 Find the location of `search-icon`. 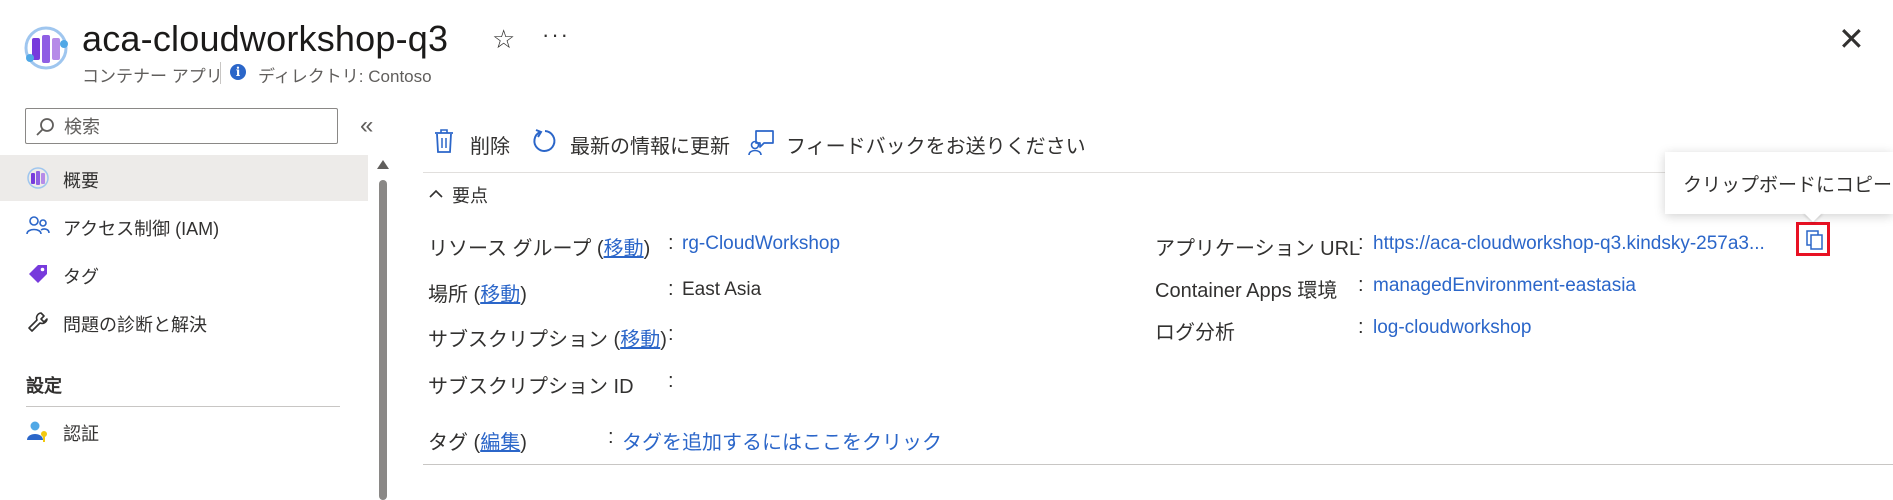

search-icon is located at coordinates (45, 127).